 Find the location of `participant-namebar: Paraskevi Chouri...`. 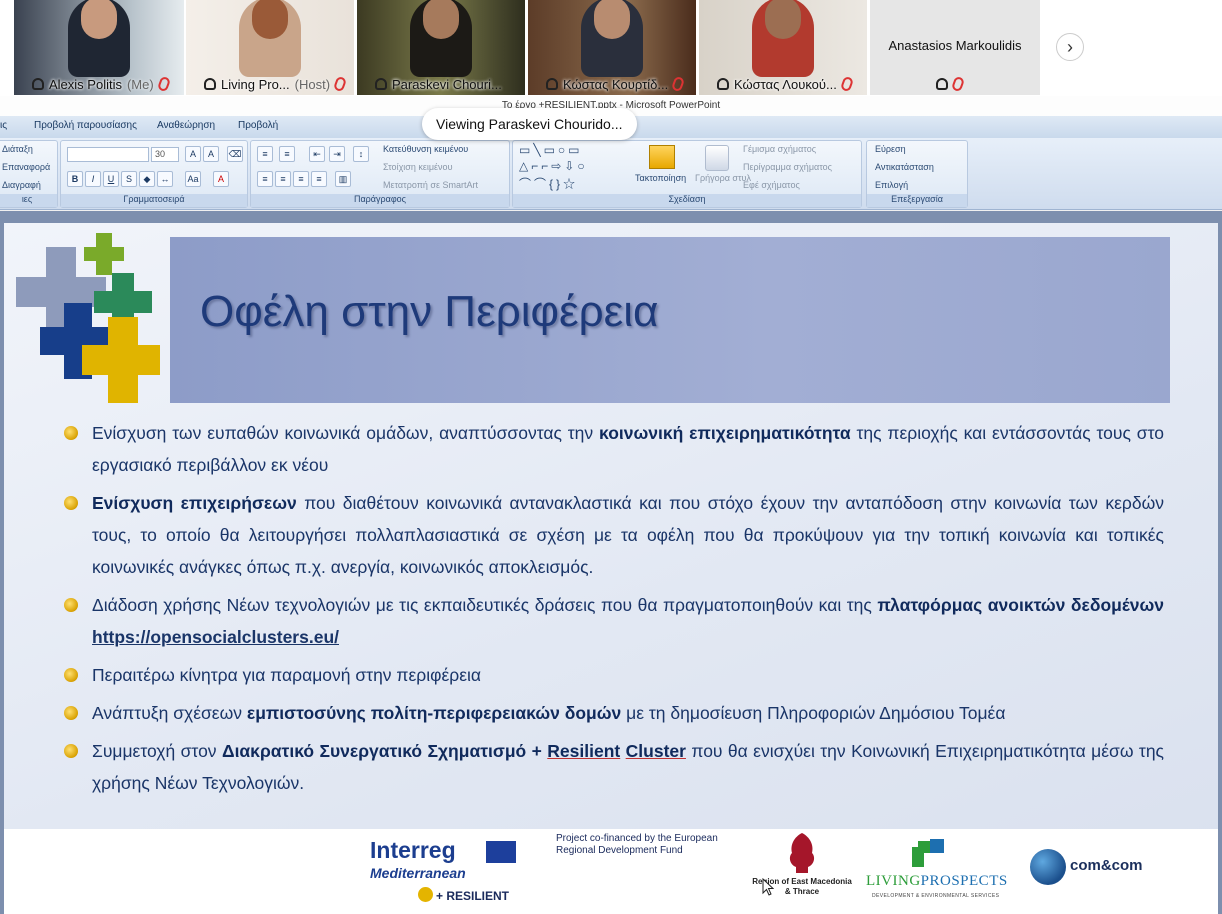

participant-namebar: Paraskevi Chouri... is located at coordinates (441, 84).